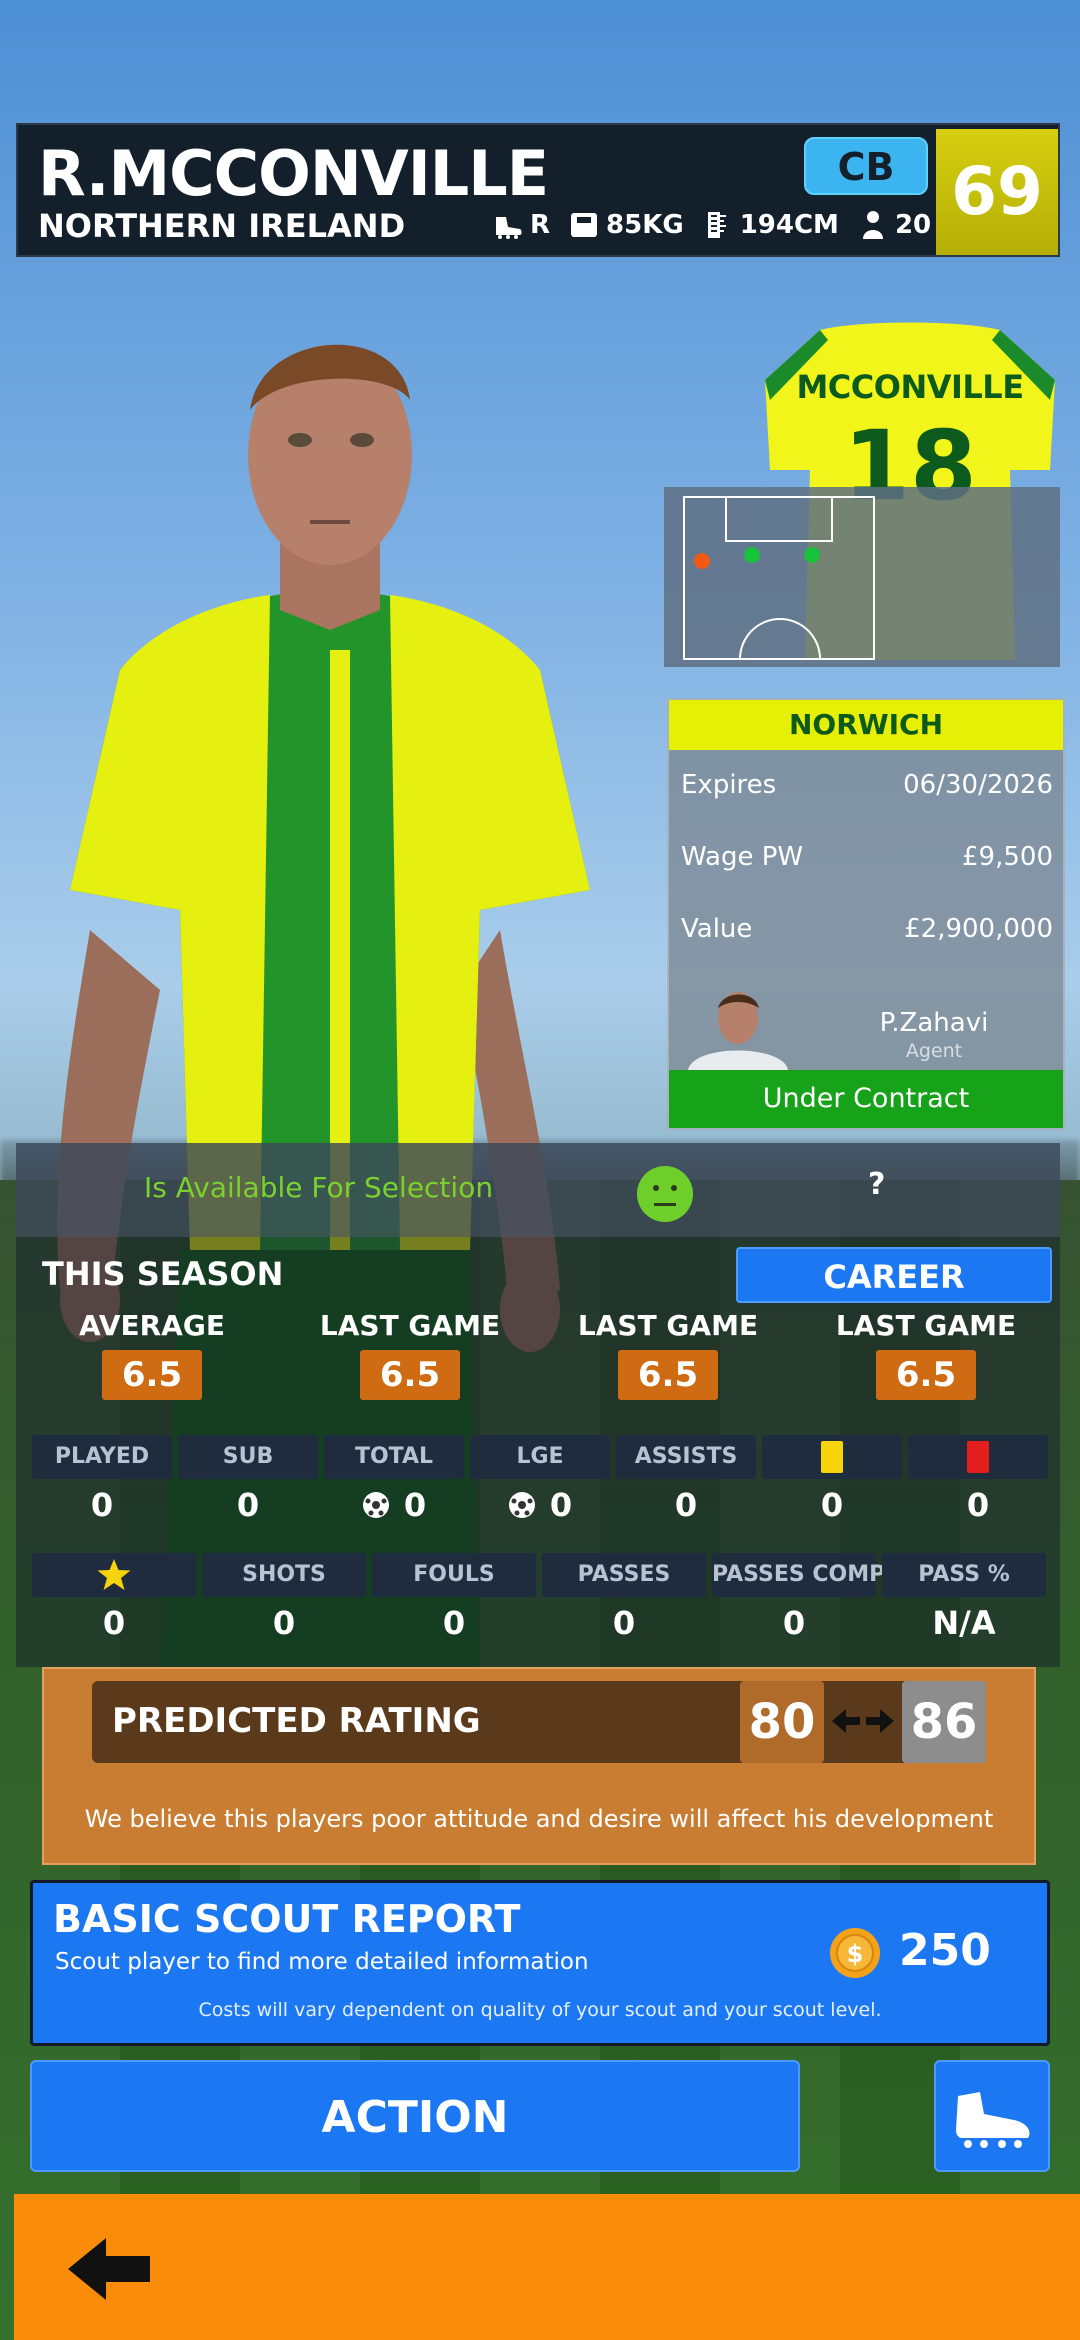 This screenshot has height=2340, width=1080. I want to click on bottom-navigation-bar, so click(547, 2267).